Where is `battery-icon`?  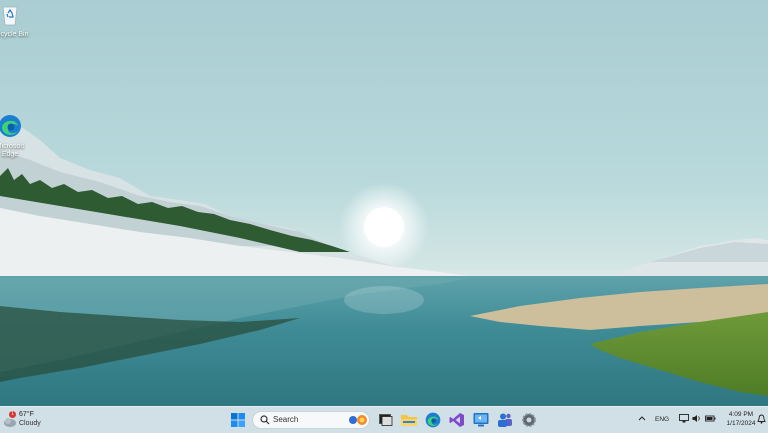 battery-icon is located at coordinates (710, 418).